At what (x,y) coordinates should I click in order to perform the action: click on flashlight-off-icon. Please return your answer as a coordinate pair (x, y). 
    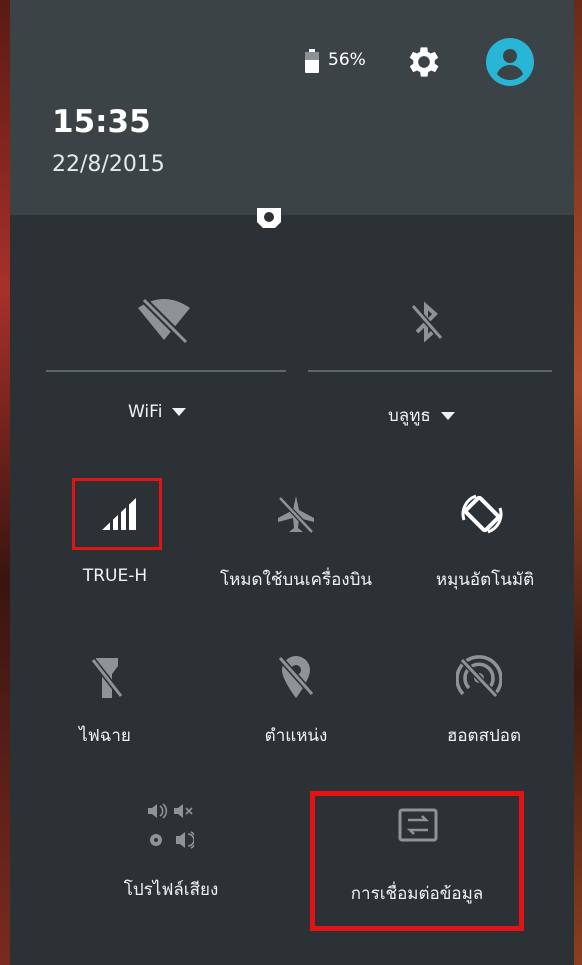
    Looking at the image, I should click on (107, 678).